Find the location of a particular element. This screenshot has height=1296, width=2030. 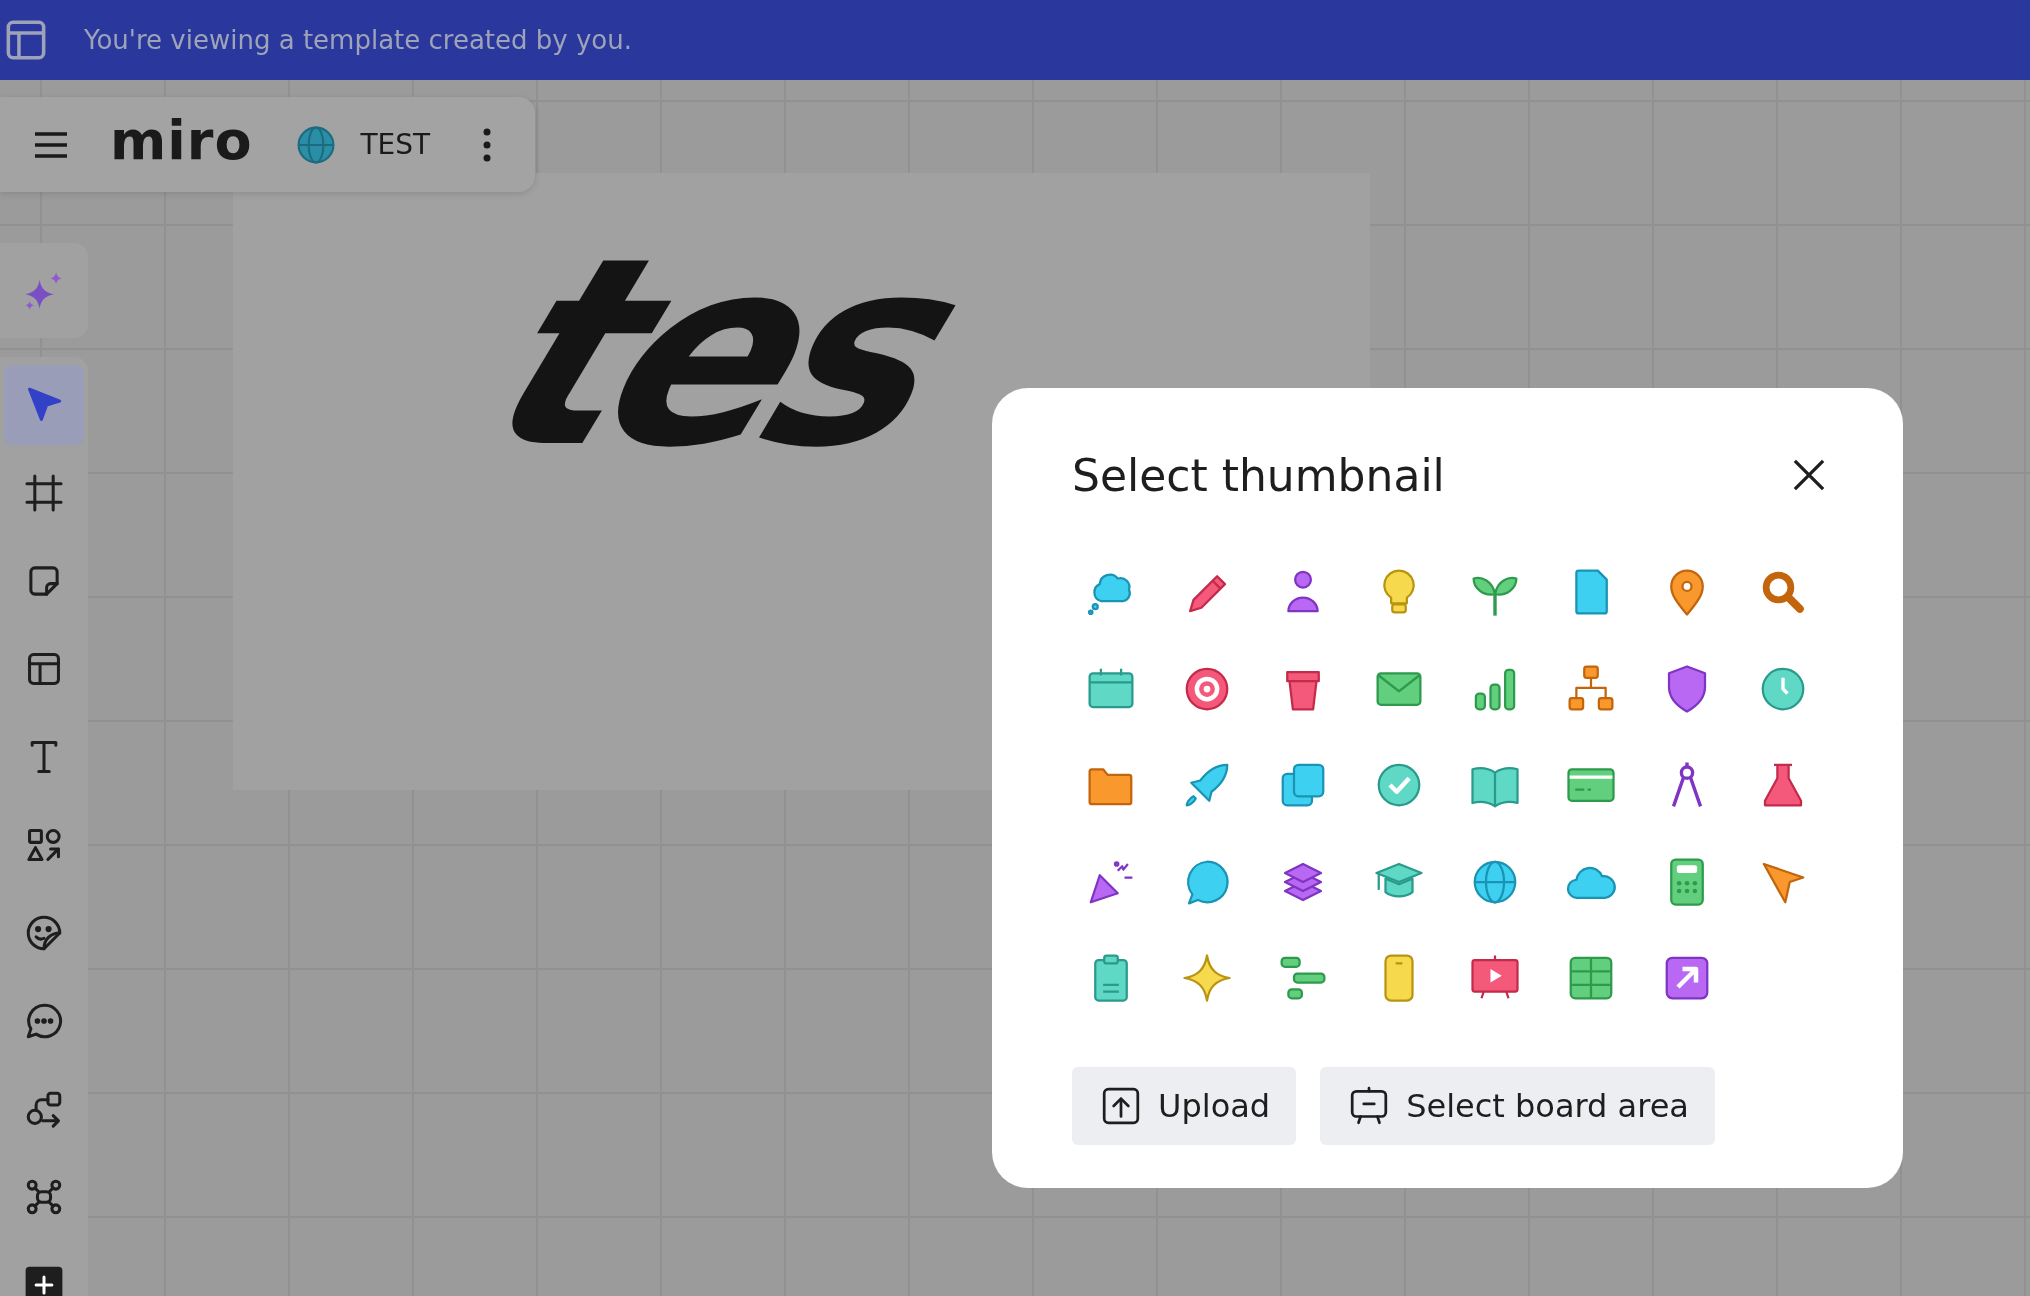

plus-icon is located at coordinates (44, 1280).